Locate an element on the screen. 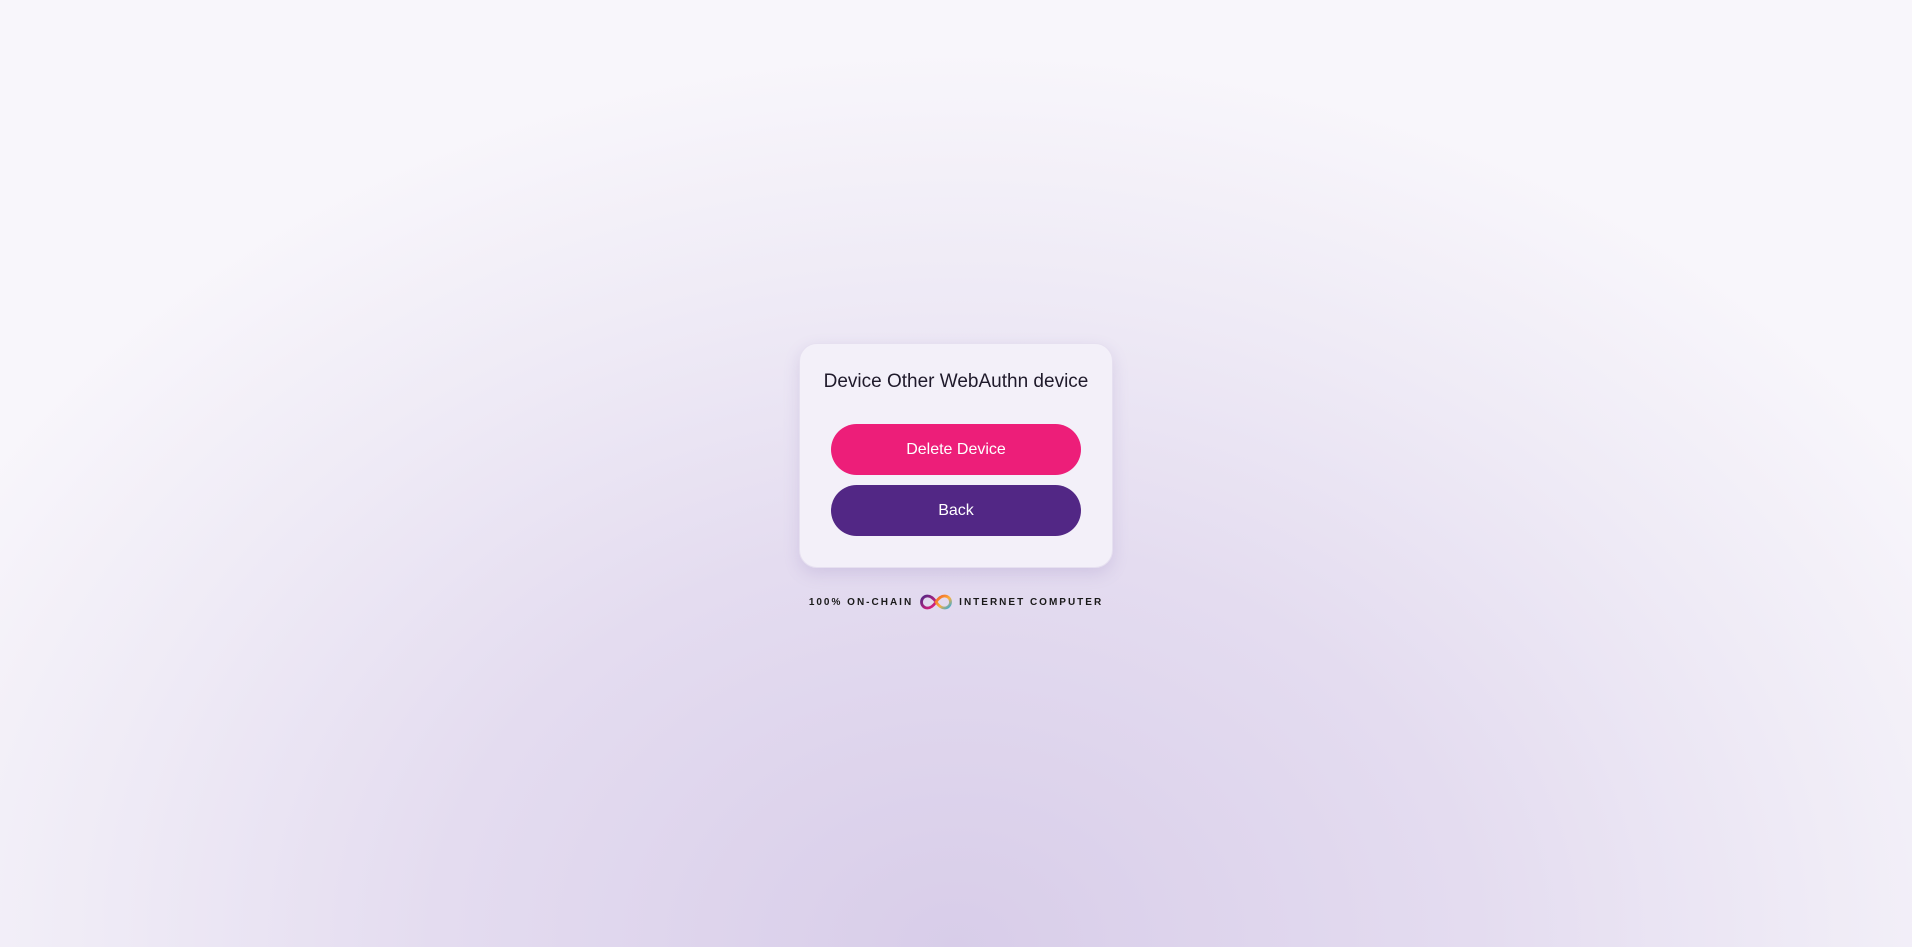  footer-brand: 100% ON-CHAIN INTERNET COMPUTER is located at coordinates (956, 602).